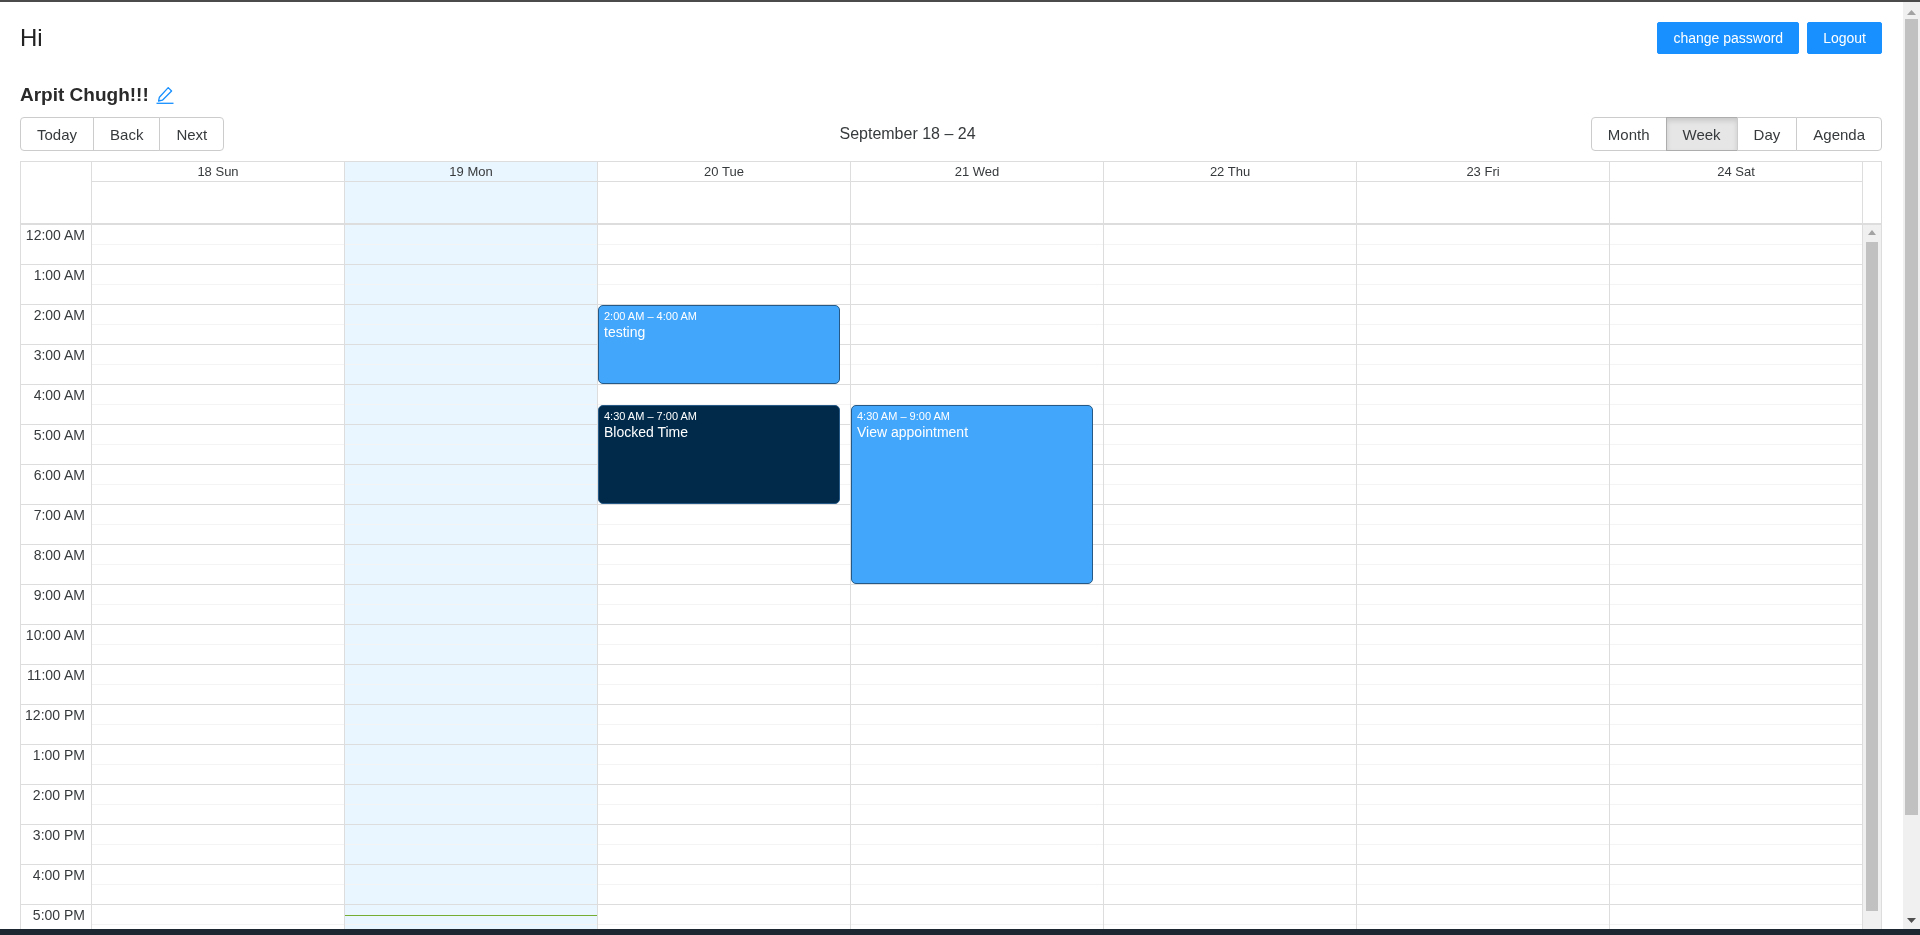 This screenshot has height=935, width=1920. I want to click on time-label: 2:00 AM, so click(59, 315).